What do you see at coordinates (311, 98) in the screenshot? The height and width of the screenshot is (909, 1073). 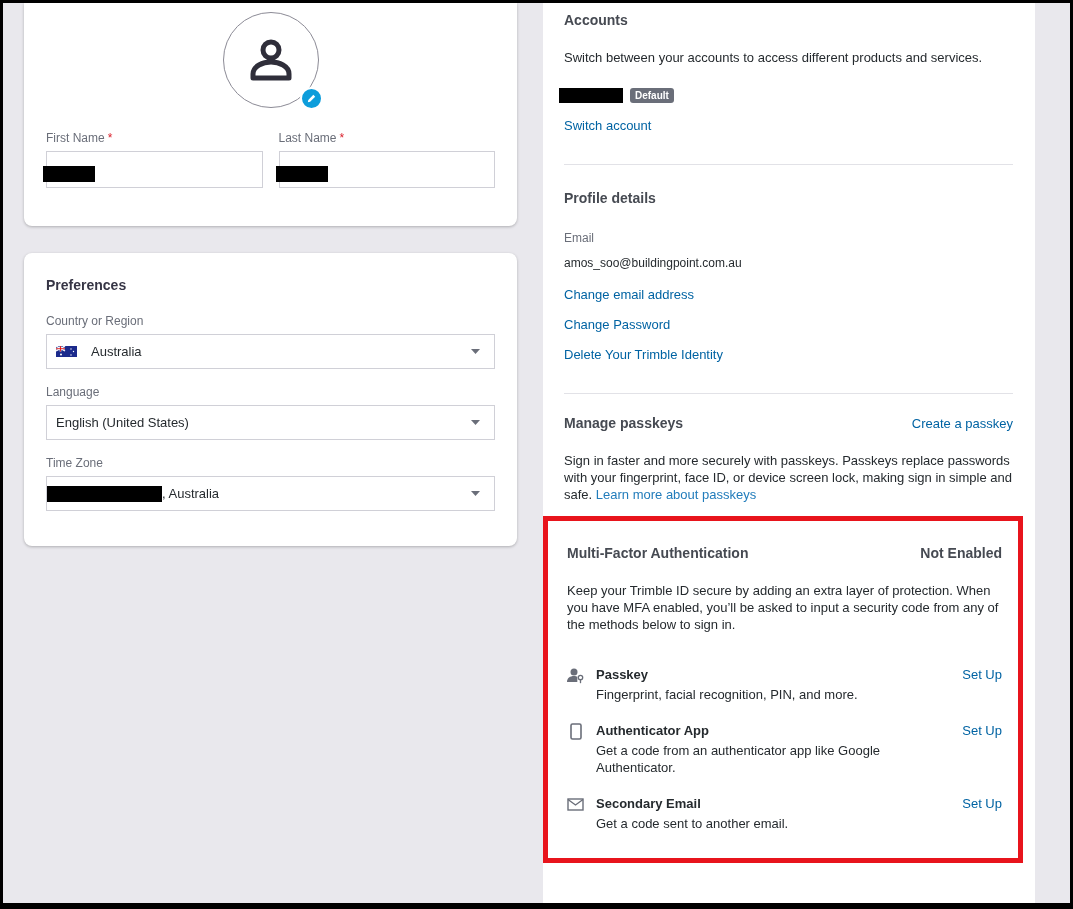 I see `pencil-icon` at bounding box center [311, 98].